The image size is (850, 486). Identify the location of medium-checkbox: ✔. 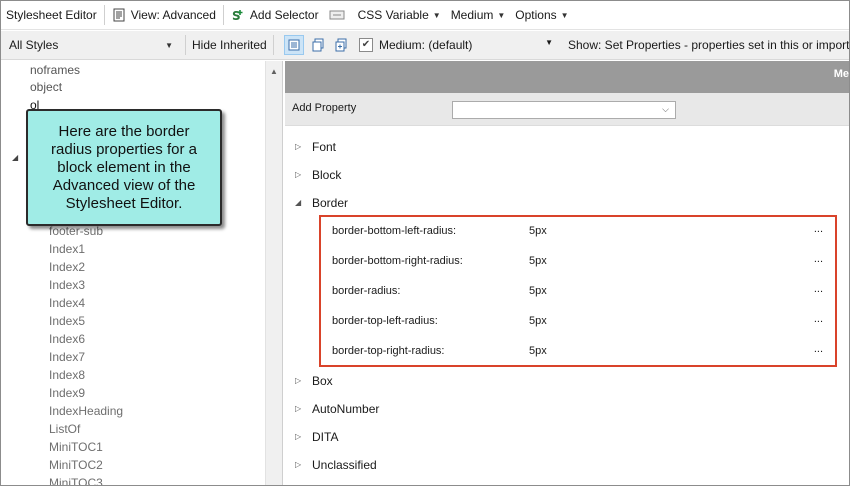
(366, 45).